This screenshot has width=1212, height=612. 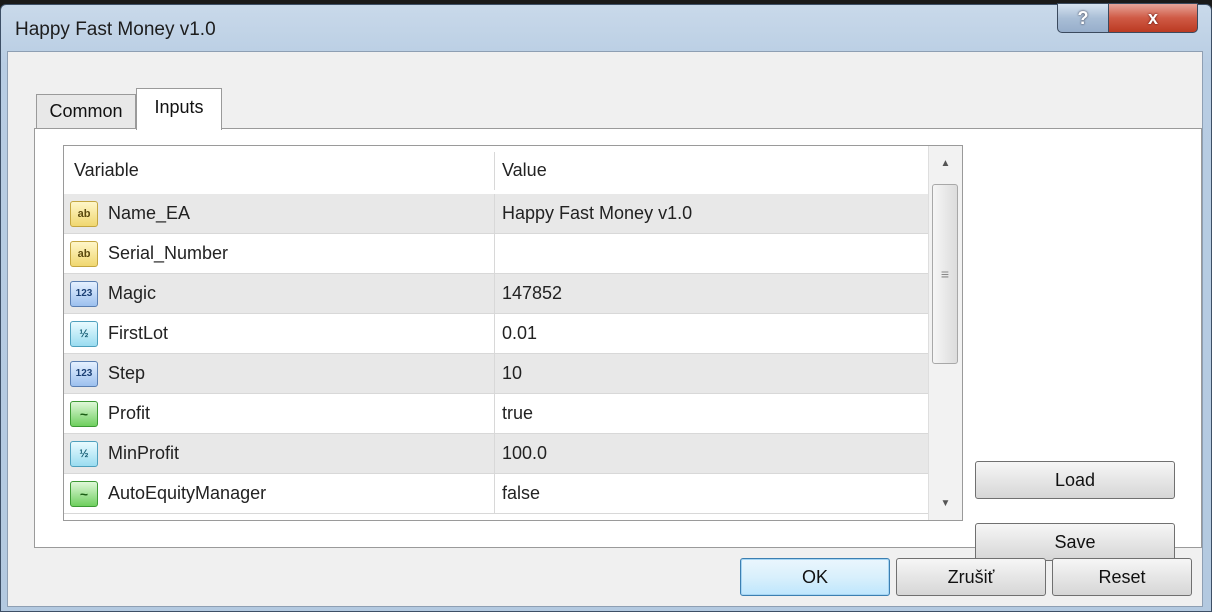 I want to click on variable-cell: ~ Profit, so click(x=110, y=413).